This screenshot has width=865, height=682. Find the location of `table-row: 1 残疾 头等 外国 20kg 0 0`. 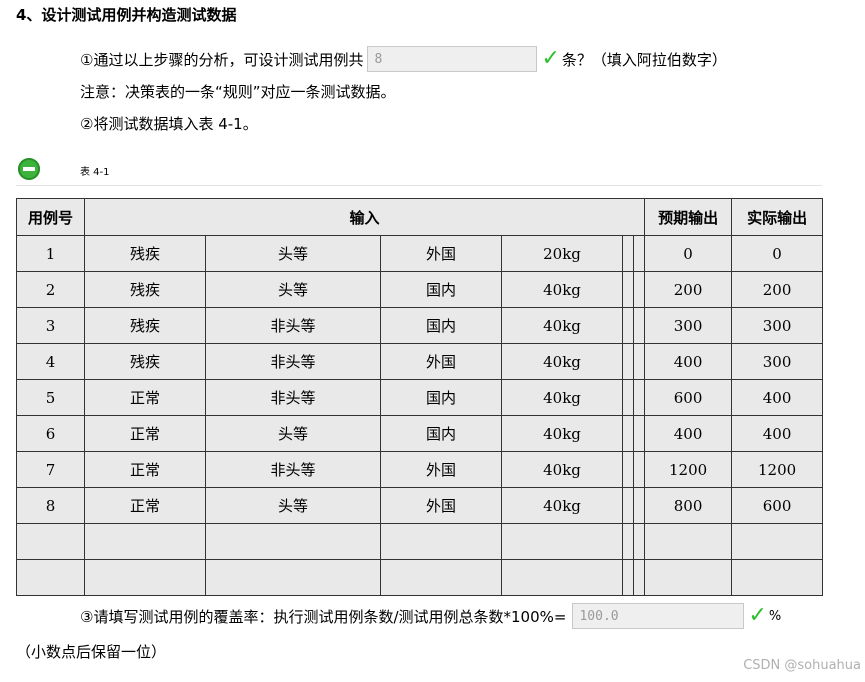

table-row: 1 残疾 头等 外国 20kg 0 0 is located at coordinates (420, 253).